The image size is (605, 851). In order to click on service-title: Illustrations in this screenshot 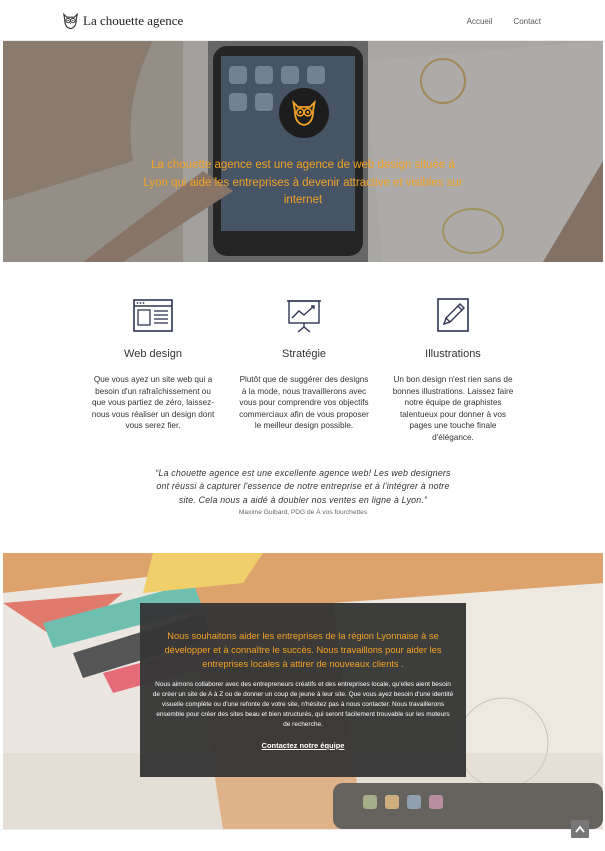, I will do `click(453, 354)`.